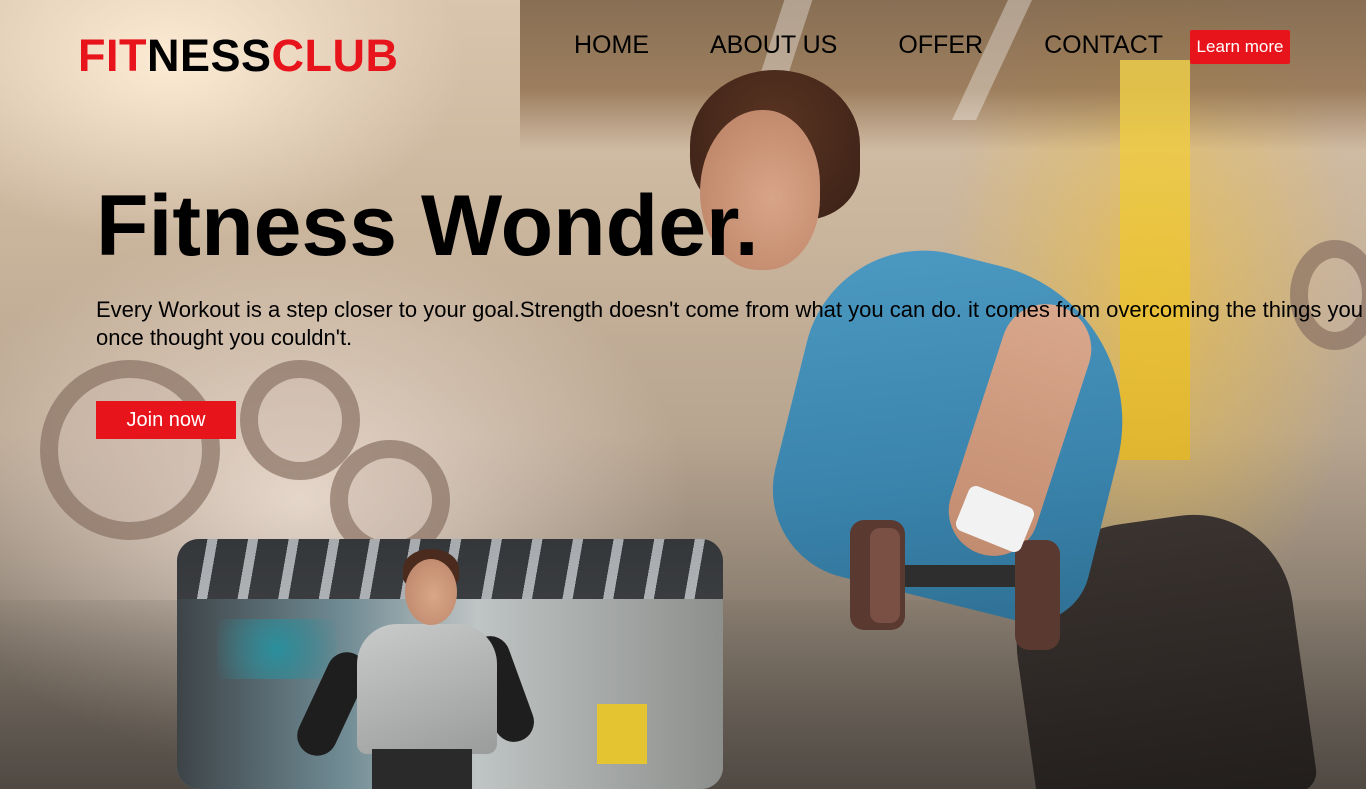  What do you see at coordinates (1240, 47) in the screenshot?
I see `learn-more-button: Learn more` at bounding box center [1240, 47].